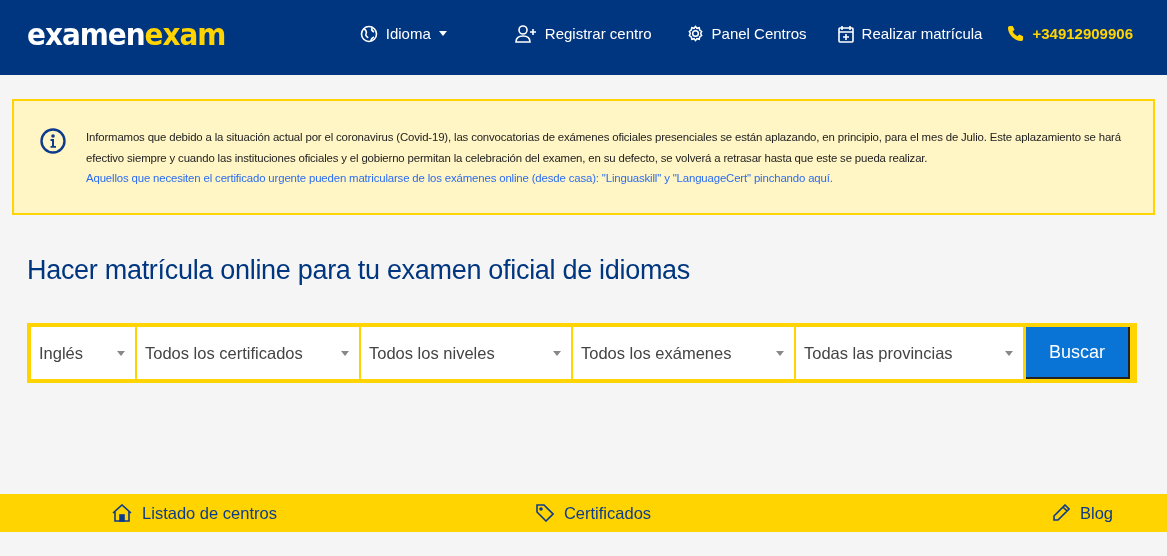 The image size is (1167, 556). What do you see at coordinates (609, 178) in the screenshot?
I see `online-exams-link: Aquellos que necesiten el certificado urgente pueden matricularse de los exámenes online (desde casa): "Linguaskill" y "LanguageCert" pinchando aquí.` at bounding box center [609, 178].